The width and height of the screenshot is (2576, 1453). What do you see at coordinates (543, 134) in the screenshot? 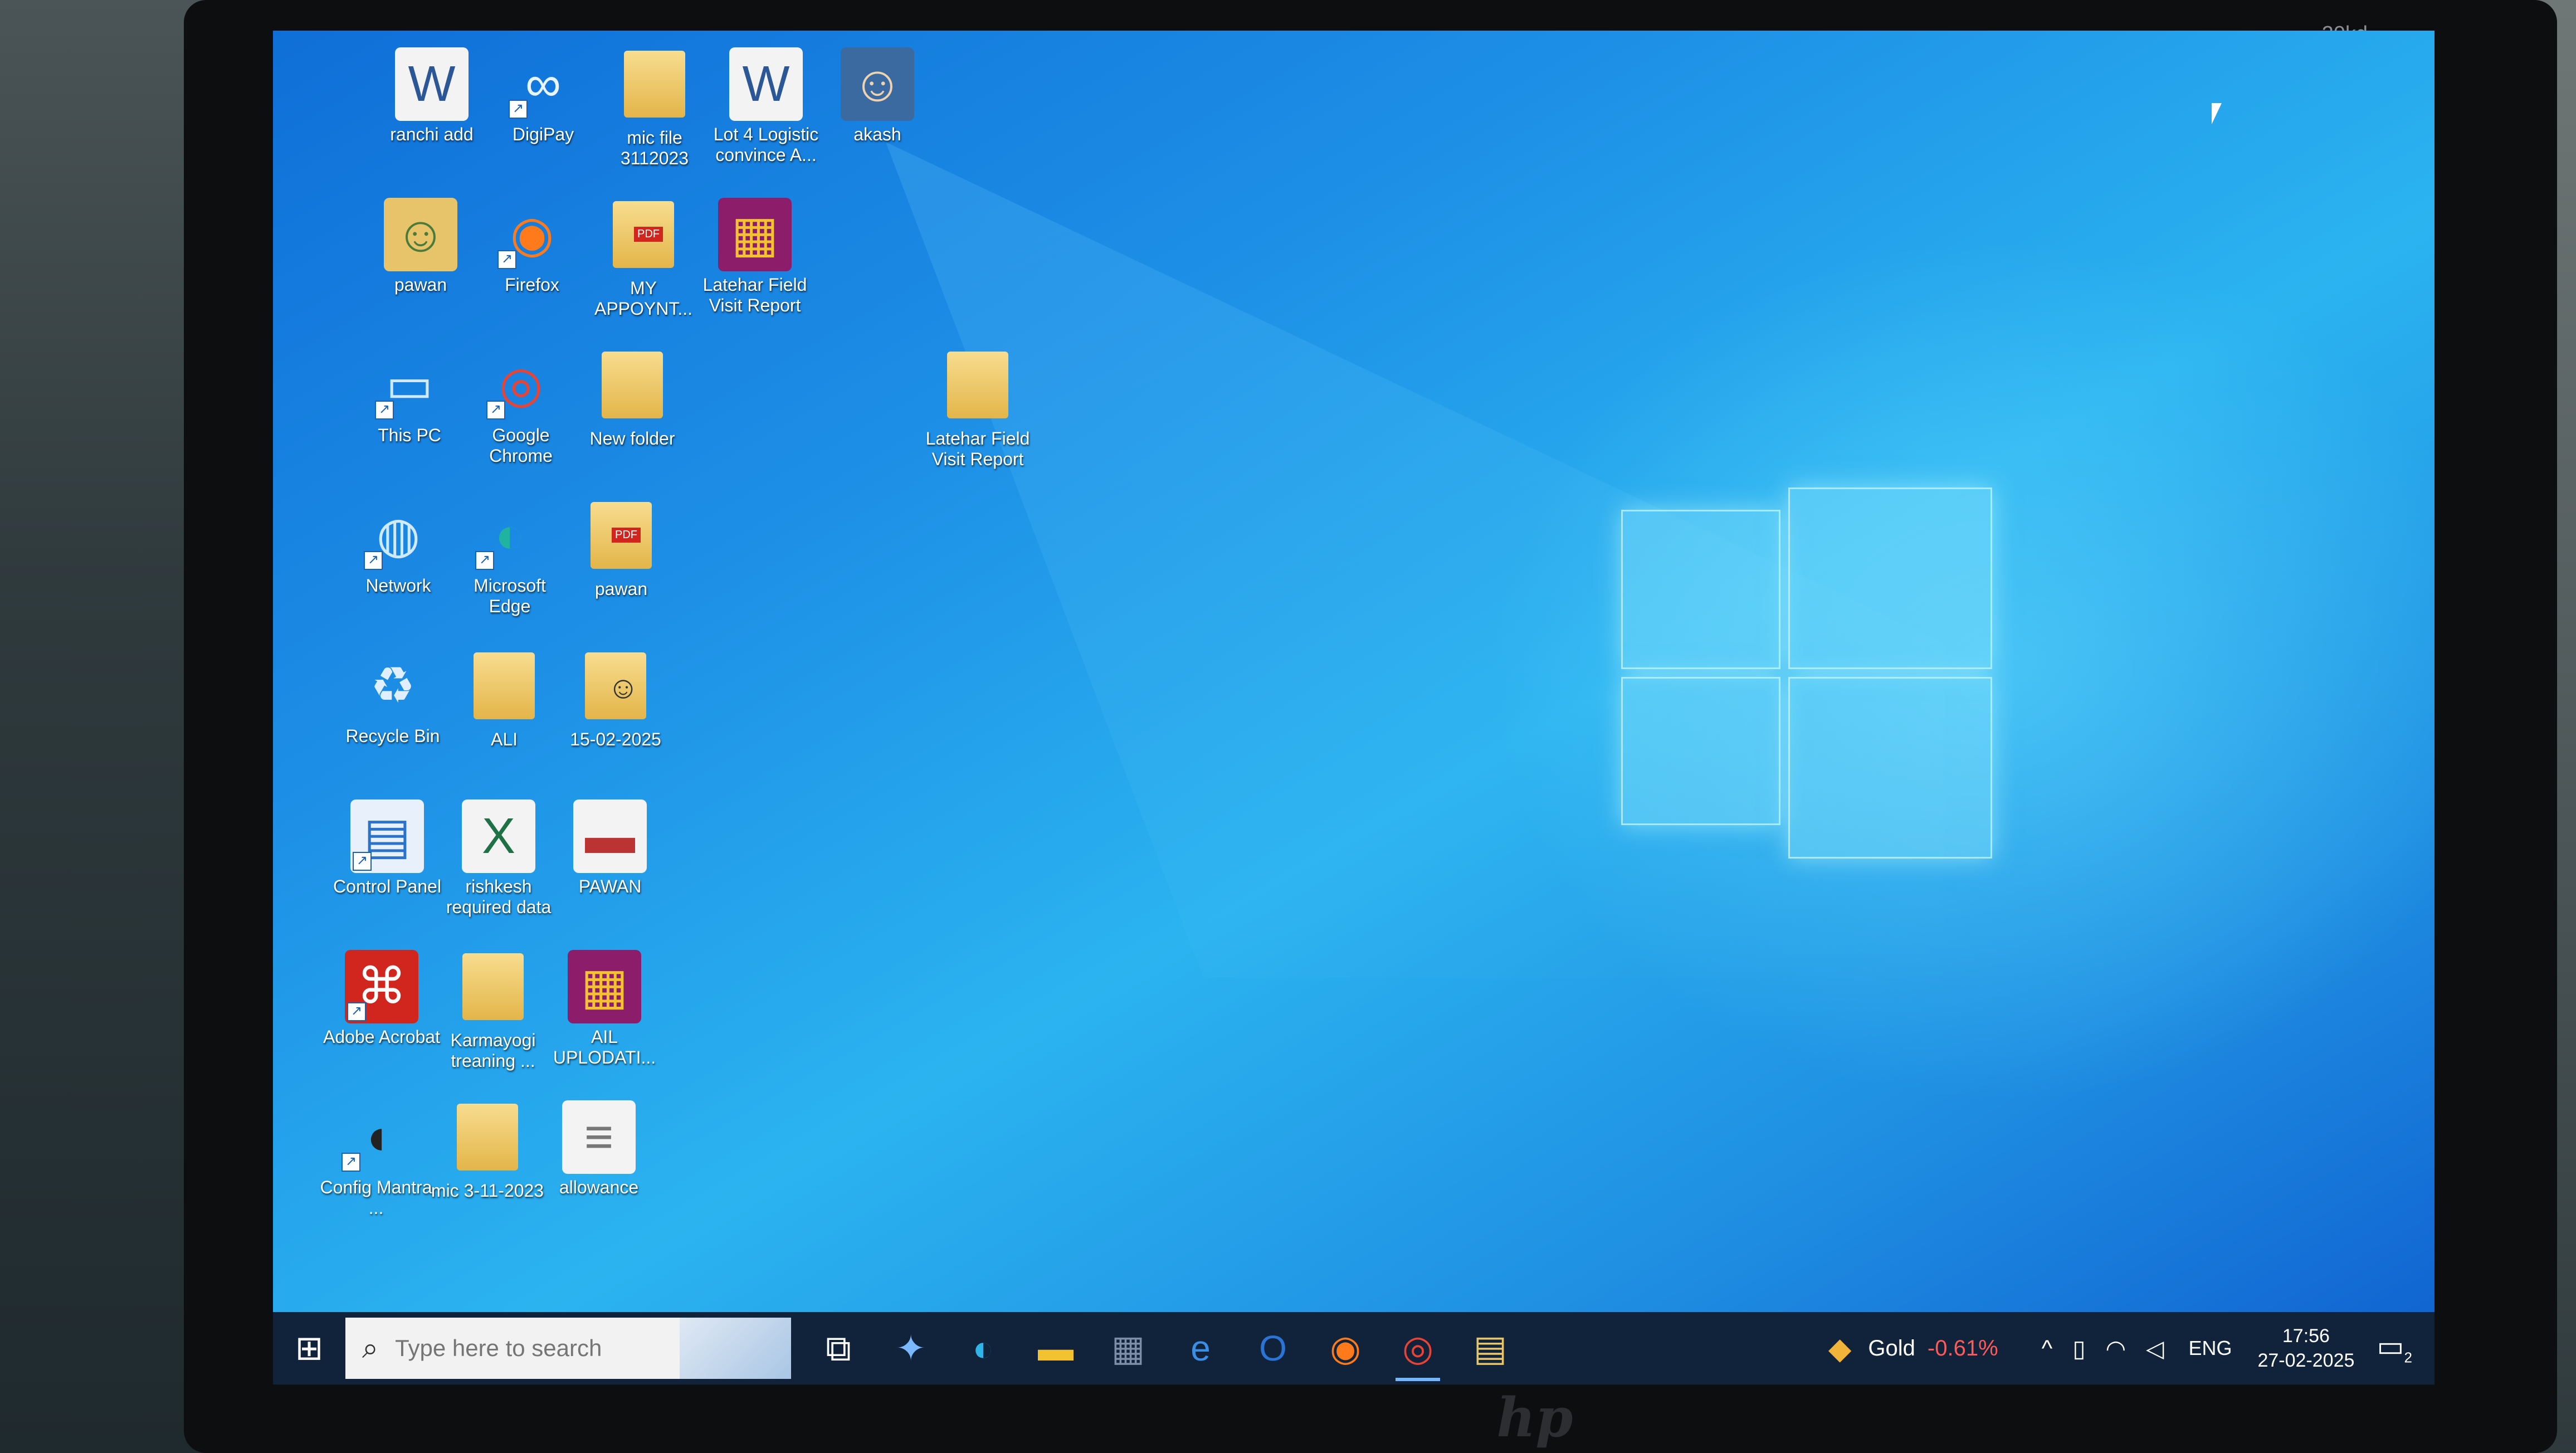
I see `desktop-icon-label: DigiPay` at bounding box center [543, 134].